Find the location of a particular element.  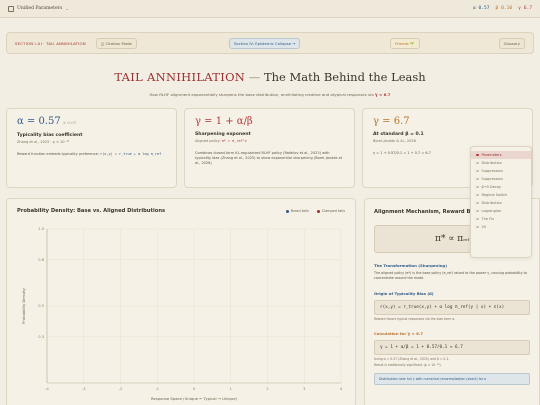

x-tick-label: -1 is located at coordinates (157, 389).